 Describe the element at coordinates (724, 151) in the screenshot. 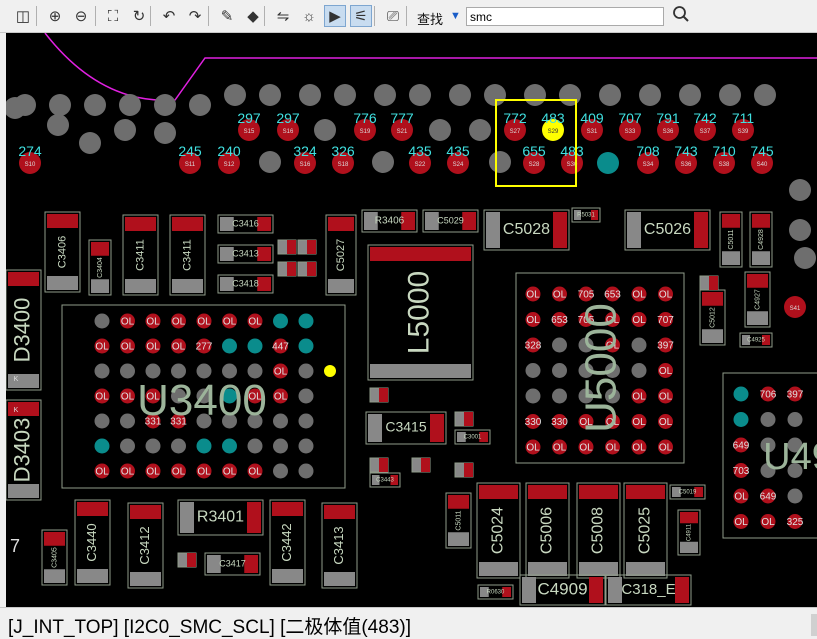

I see `pad-value: 710` at that location.